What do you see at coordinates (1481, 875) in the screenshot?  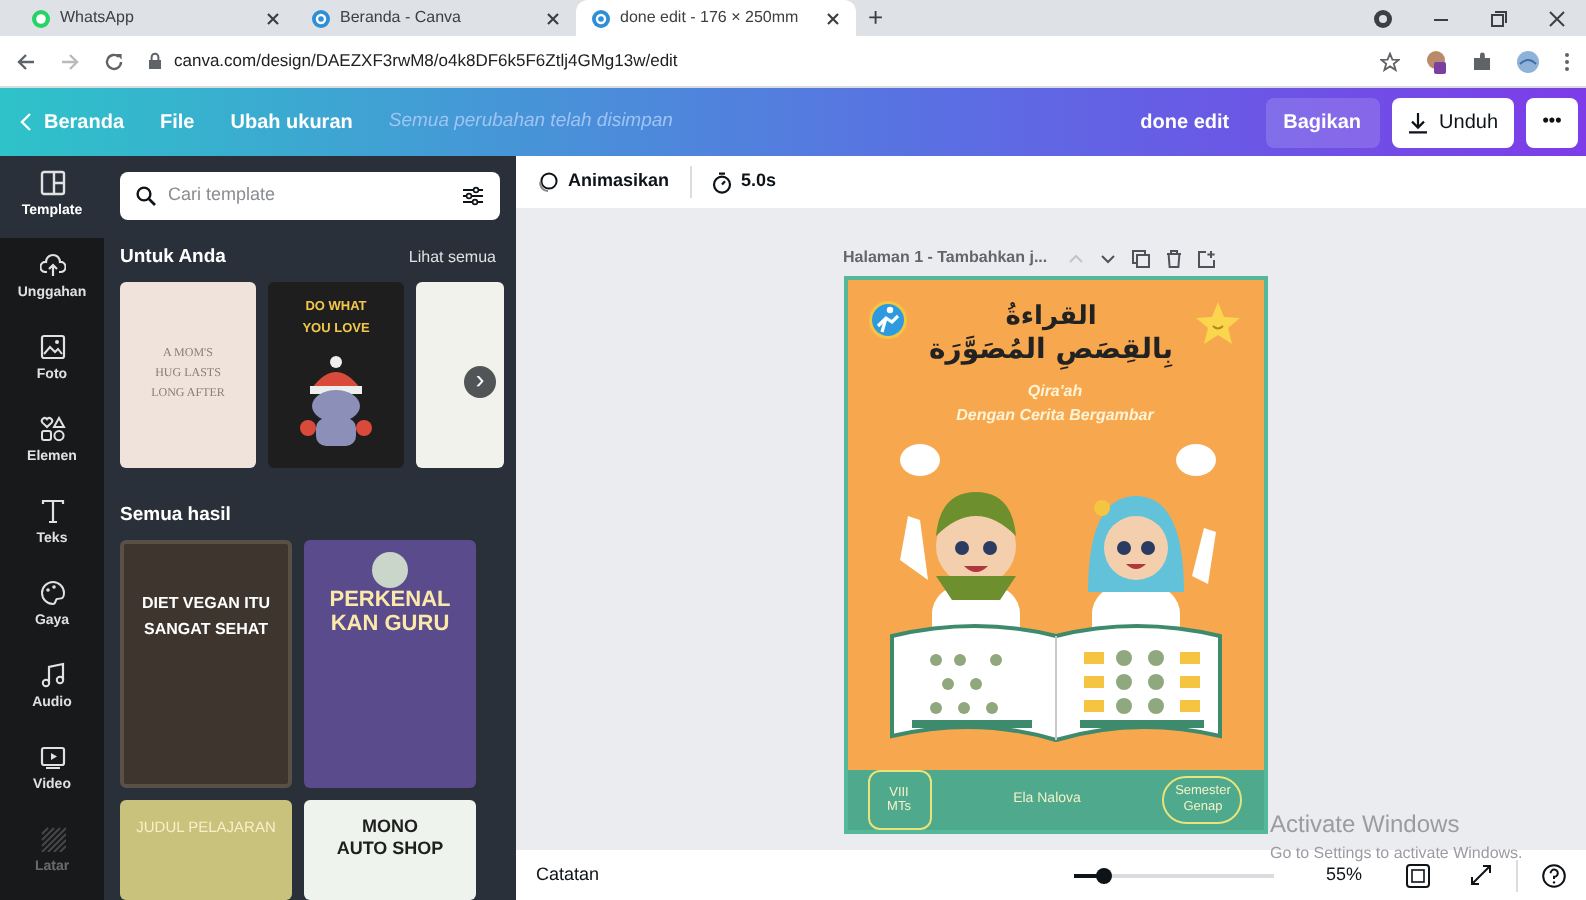 I see `expand-icon` at bounding box center [1481, 875].